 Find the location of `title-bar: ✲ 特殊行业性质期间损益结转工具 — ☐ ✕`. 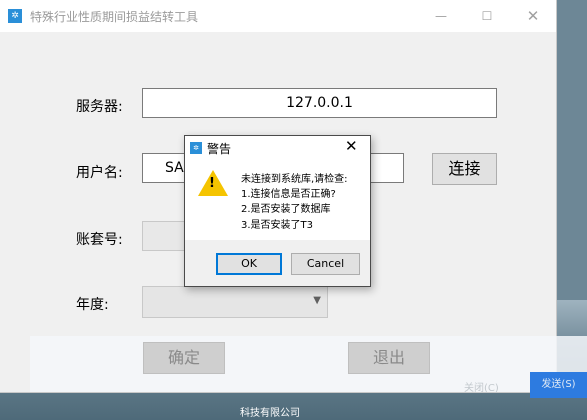

title-bar: ✲ 特殊行业性质期间损益结转工具 — ☐ ✕ is located at coordinates (278, 16).